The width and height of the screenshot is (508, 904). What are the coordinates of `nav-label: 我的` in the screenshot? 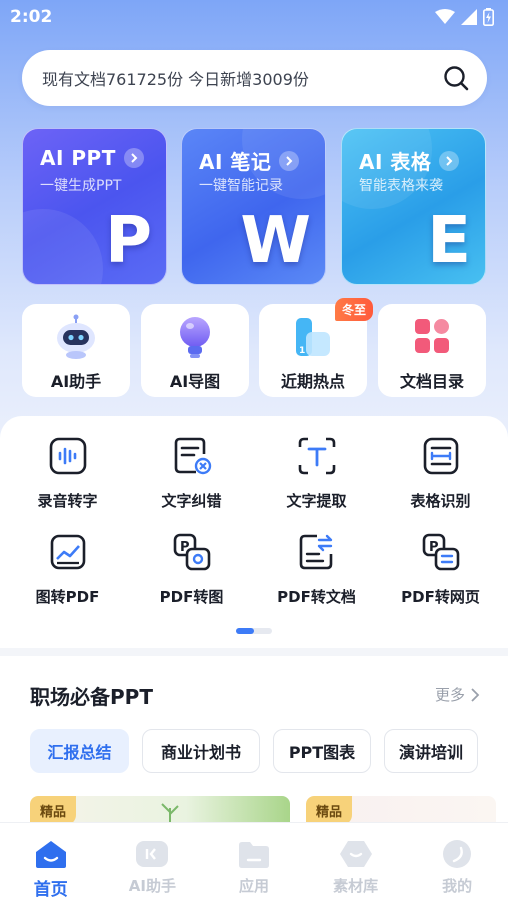 It's located at (457, 886).